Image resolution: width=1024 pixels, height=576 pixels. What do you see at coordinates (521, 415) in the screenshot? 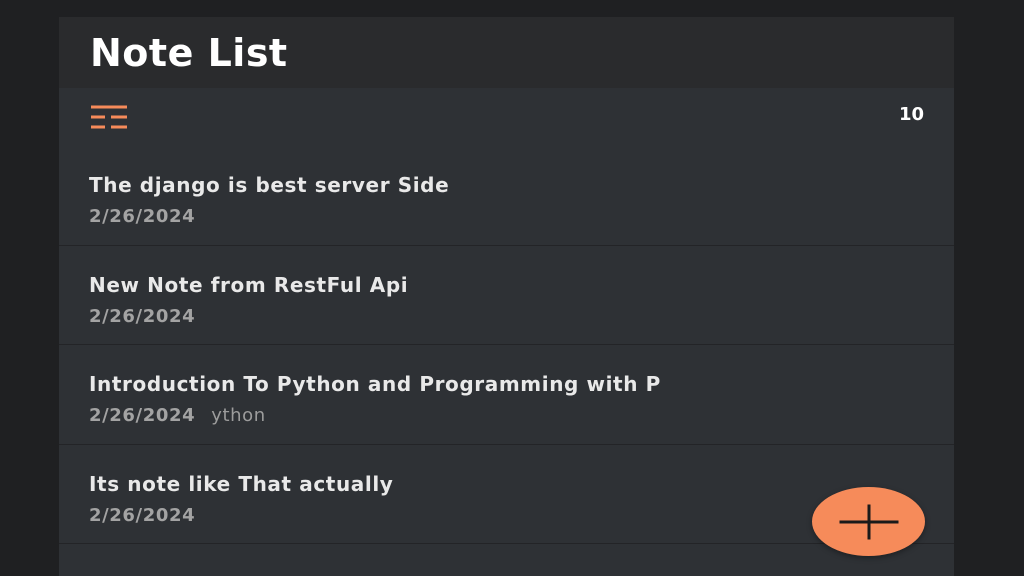
I see `note-meta: 2/26/2024 ython` at bounding box center [521, 415].